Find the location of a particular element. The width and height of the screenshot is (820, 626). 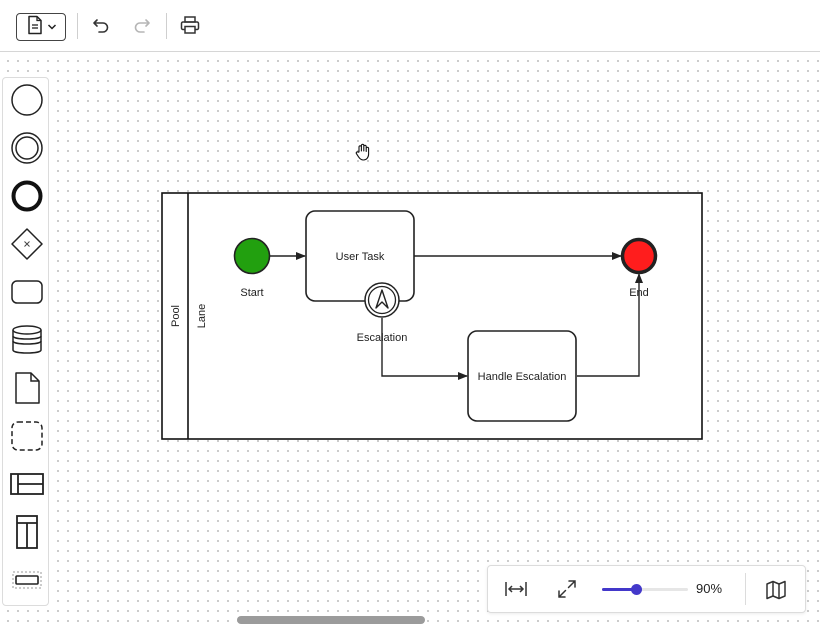

horizontal-scrollbar is located at coordinates (331, 620).